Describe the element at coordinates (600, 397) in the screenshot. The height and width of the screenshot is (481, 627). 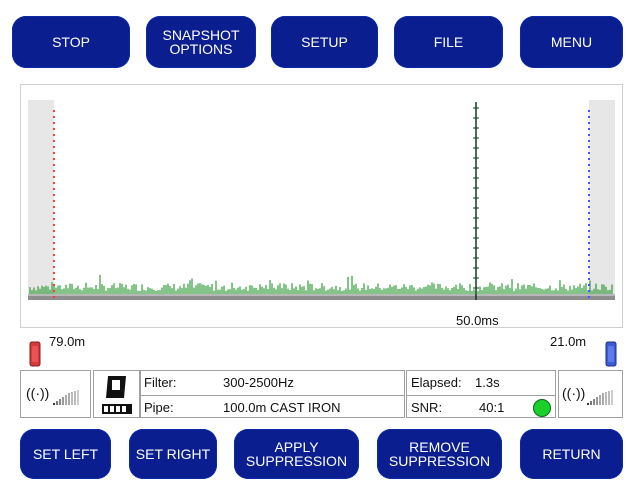
I see `signal-strength-icon-right` at that location.